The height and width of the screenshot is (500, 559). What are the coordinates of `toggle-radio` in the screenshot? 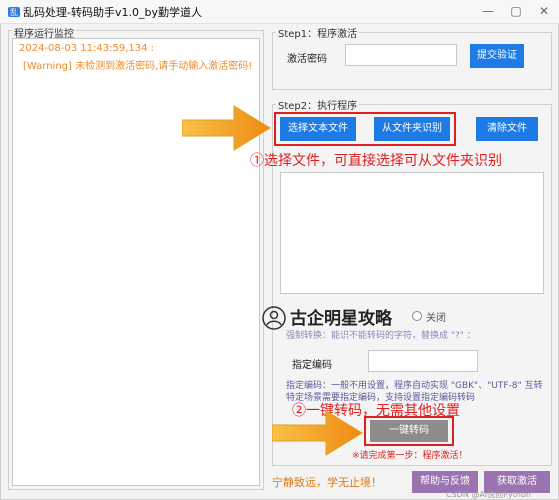 It's located at (417, 316).